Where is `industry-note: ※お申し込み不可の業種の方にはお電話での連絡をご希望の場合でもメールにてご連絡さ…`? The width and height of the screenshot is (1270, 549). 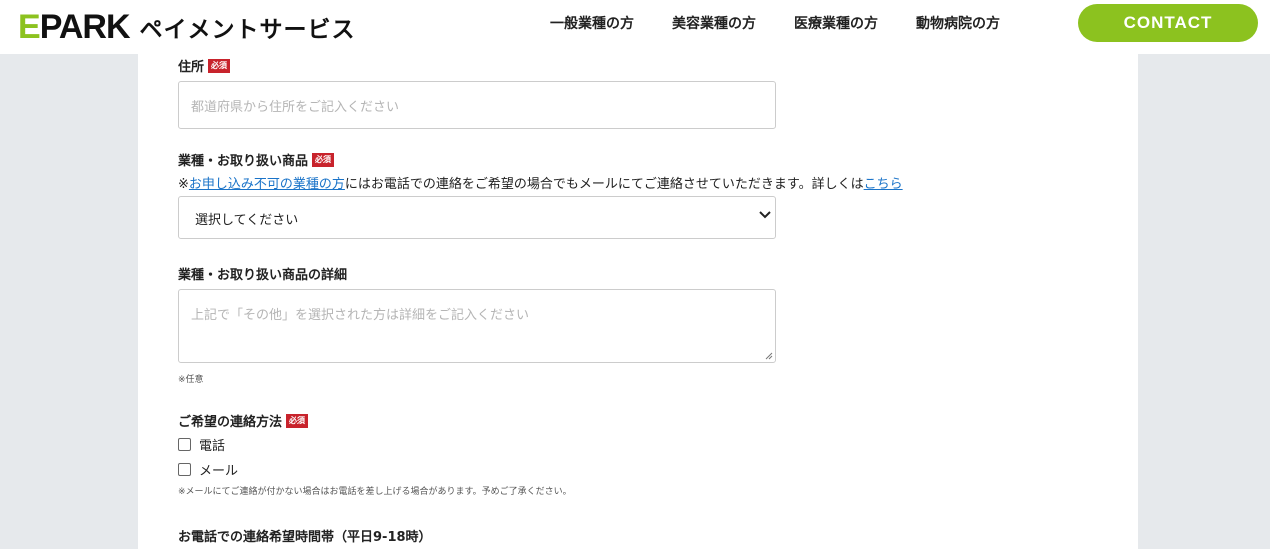 industry-note: ※お申し込み不可の業種の方にはお電話での連絡をご希望の場合でもメールにてご連絡さ… is located at coordinates (540, 184).